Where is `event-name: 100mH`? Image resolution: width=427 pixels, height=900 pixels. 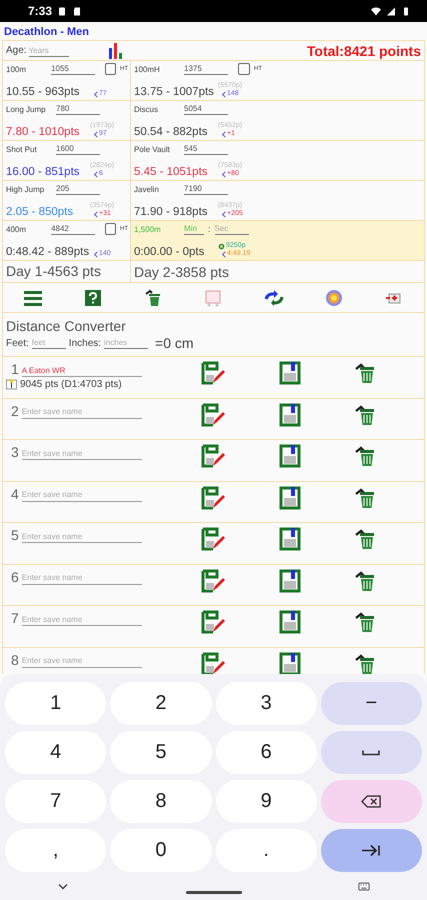 event-name: 100mH is located at coordinates (147, 69).